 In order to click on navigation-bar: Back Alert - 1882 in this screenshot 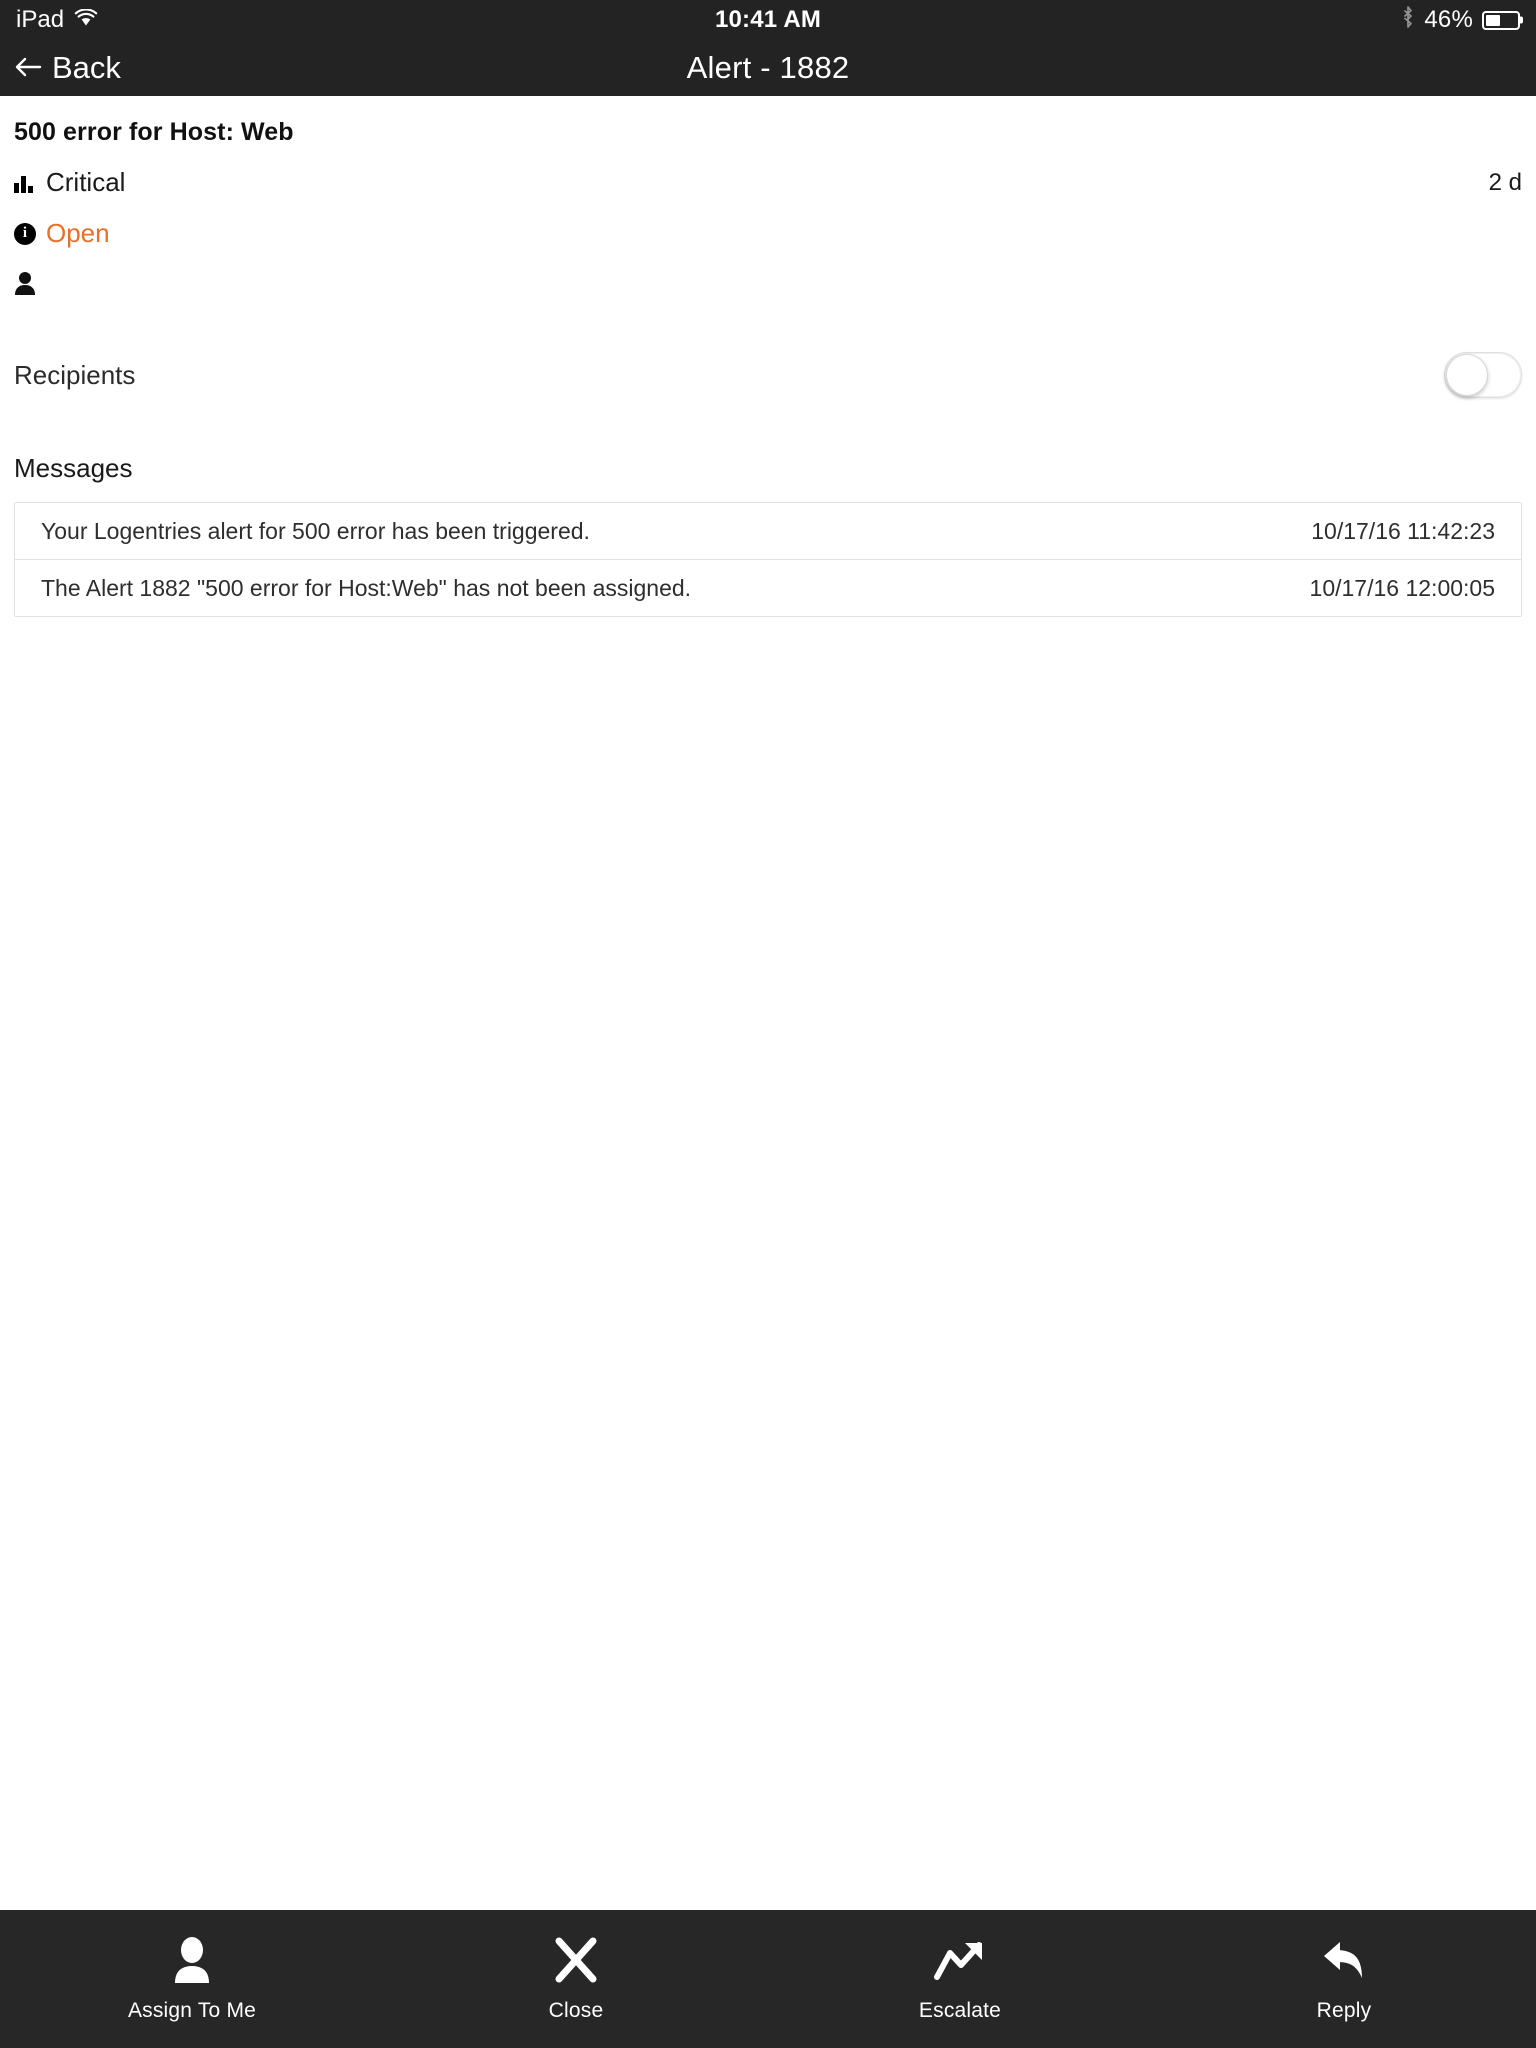, I will do `click(768, 68)`.